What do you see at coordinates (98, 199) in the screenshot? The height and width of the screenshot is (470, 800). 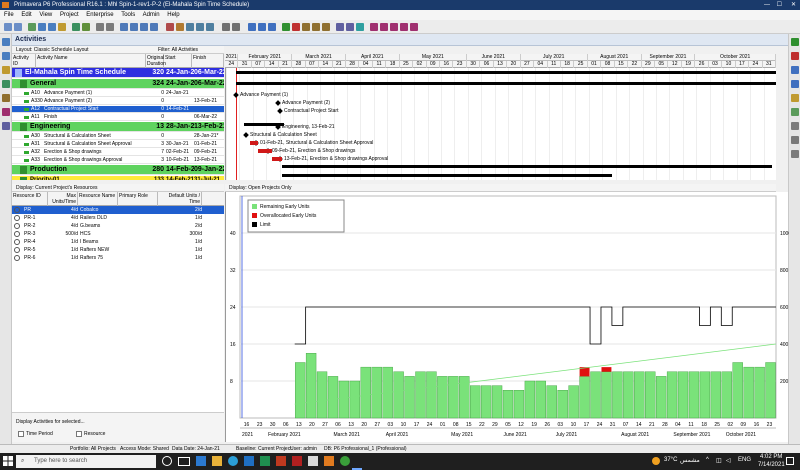 I see `col-resource-name: Resource Name` at bounding box center [98, 199].